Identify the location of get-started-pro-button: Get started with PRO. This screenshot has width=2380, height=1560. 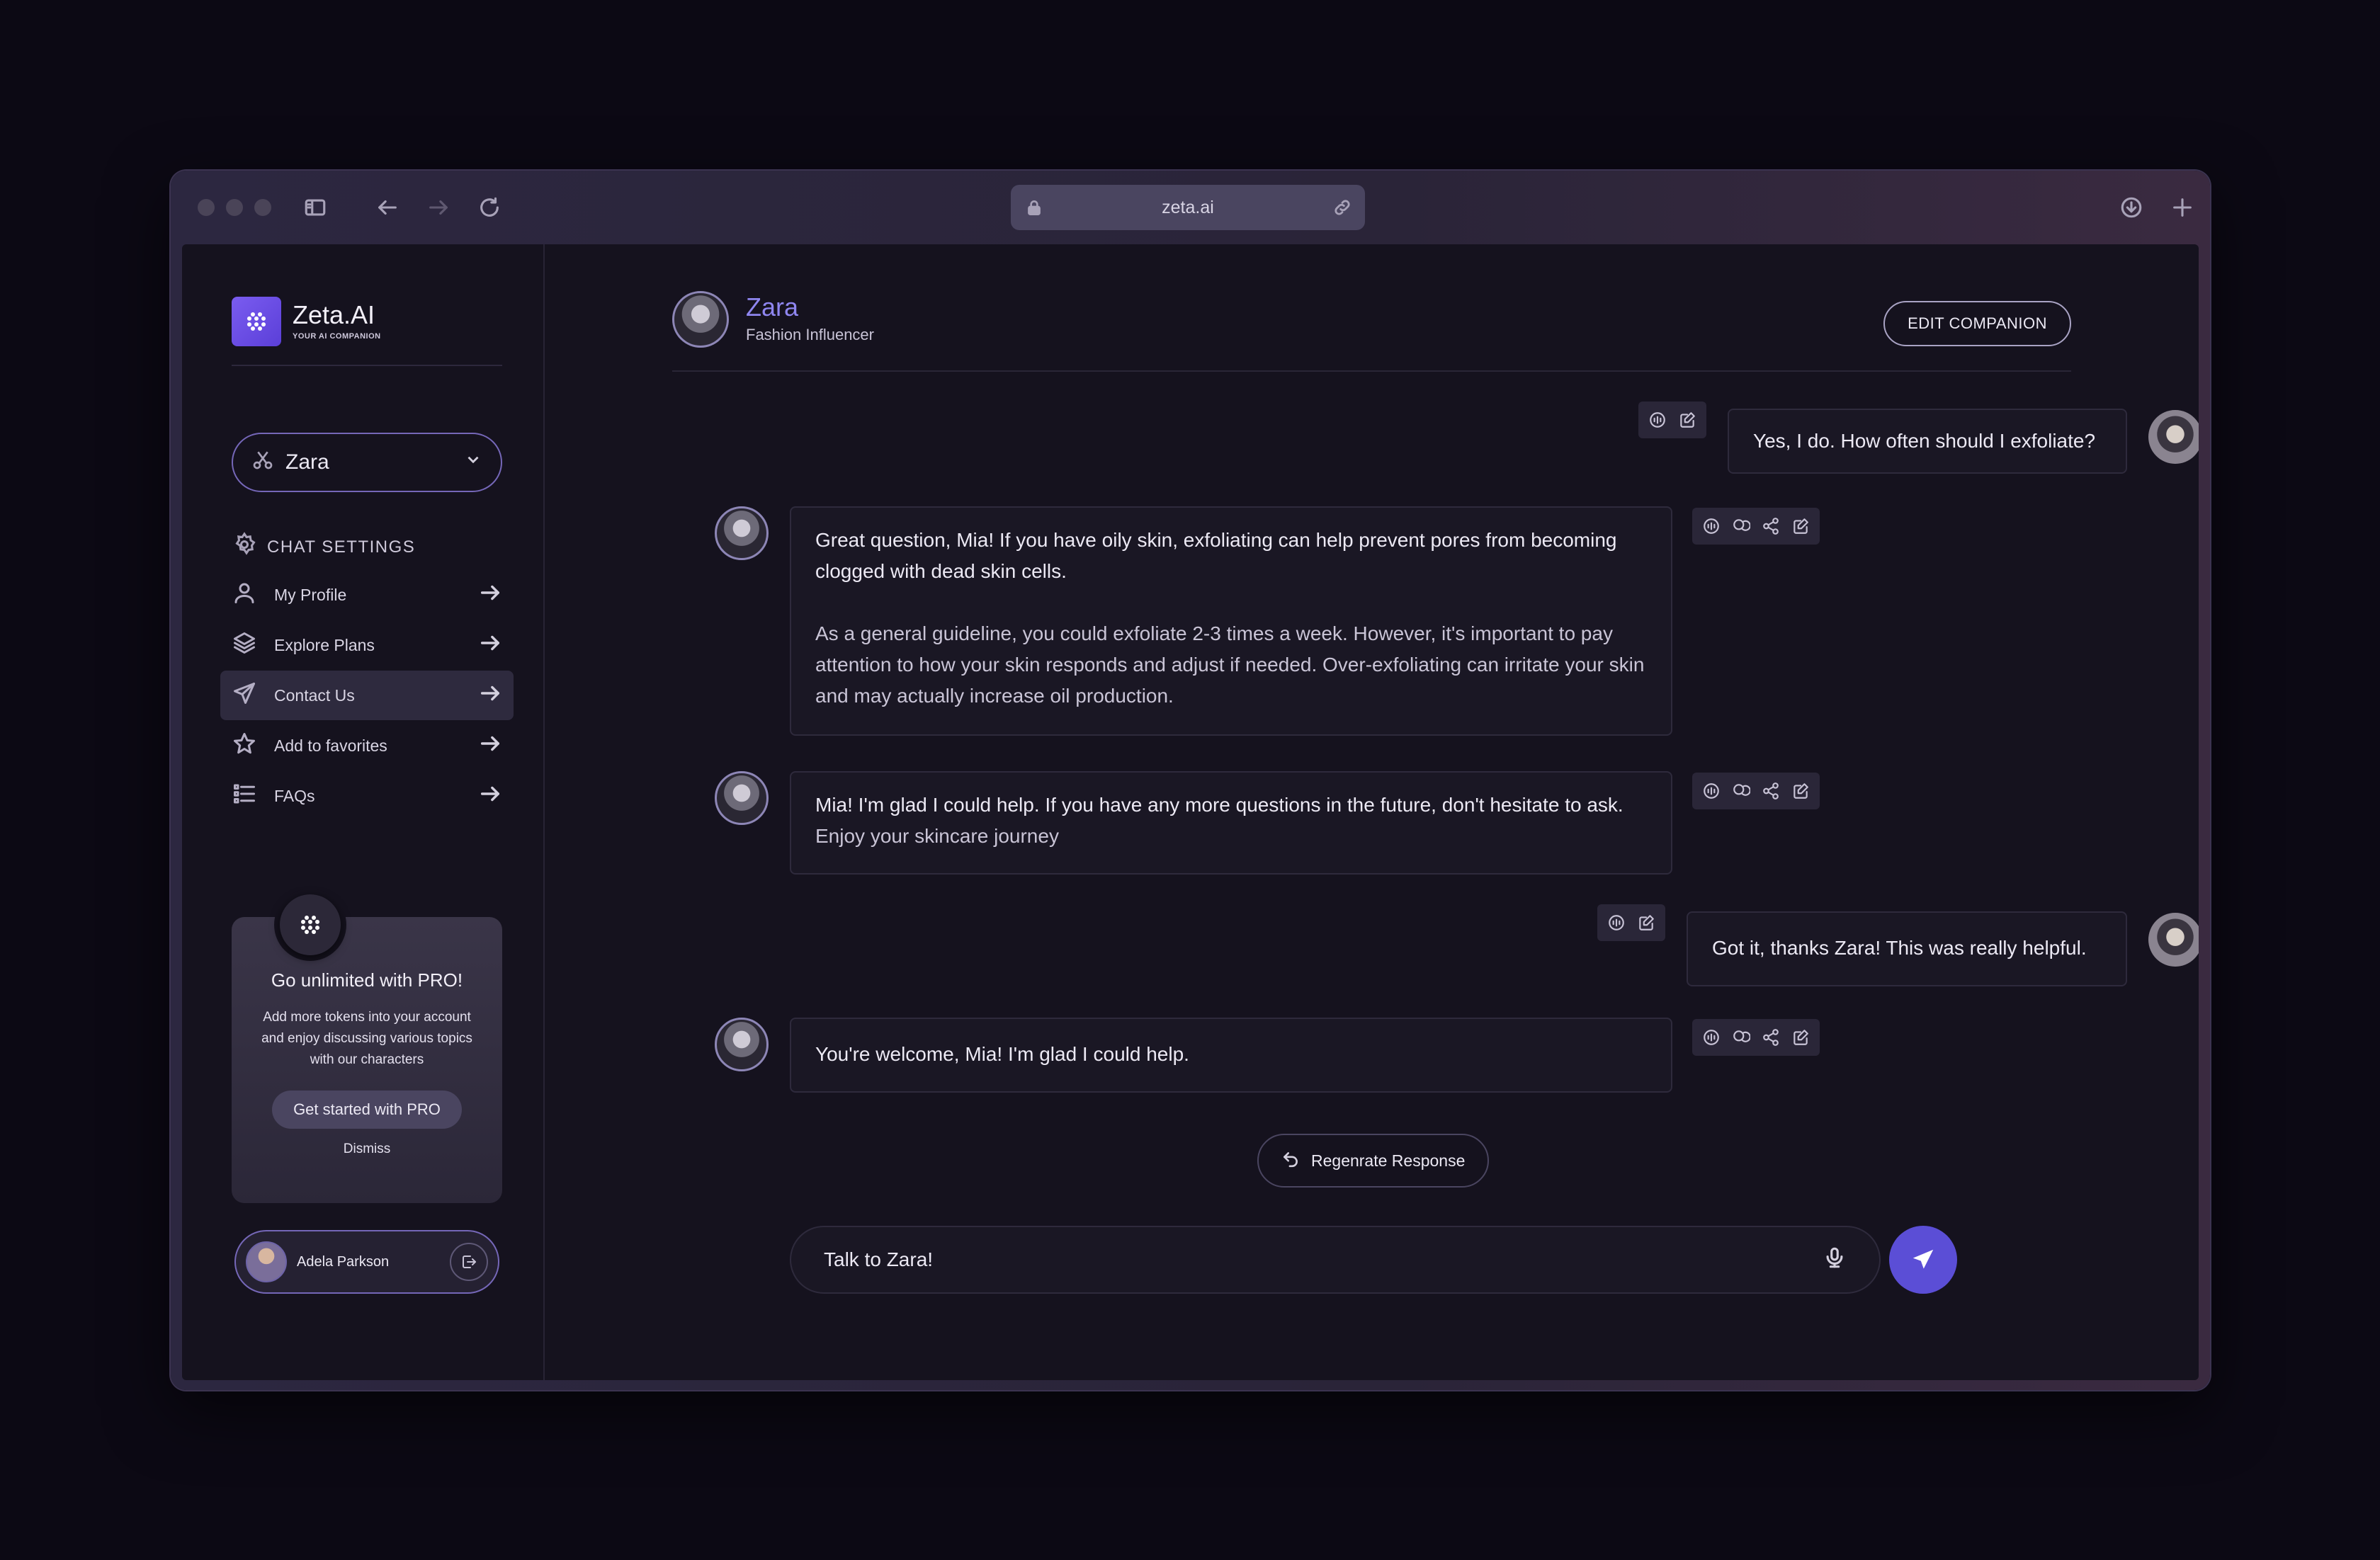
(367, 1110).